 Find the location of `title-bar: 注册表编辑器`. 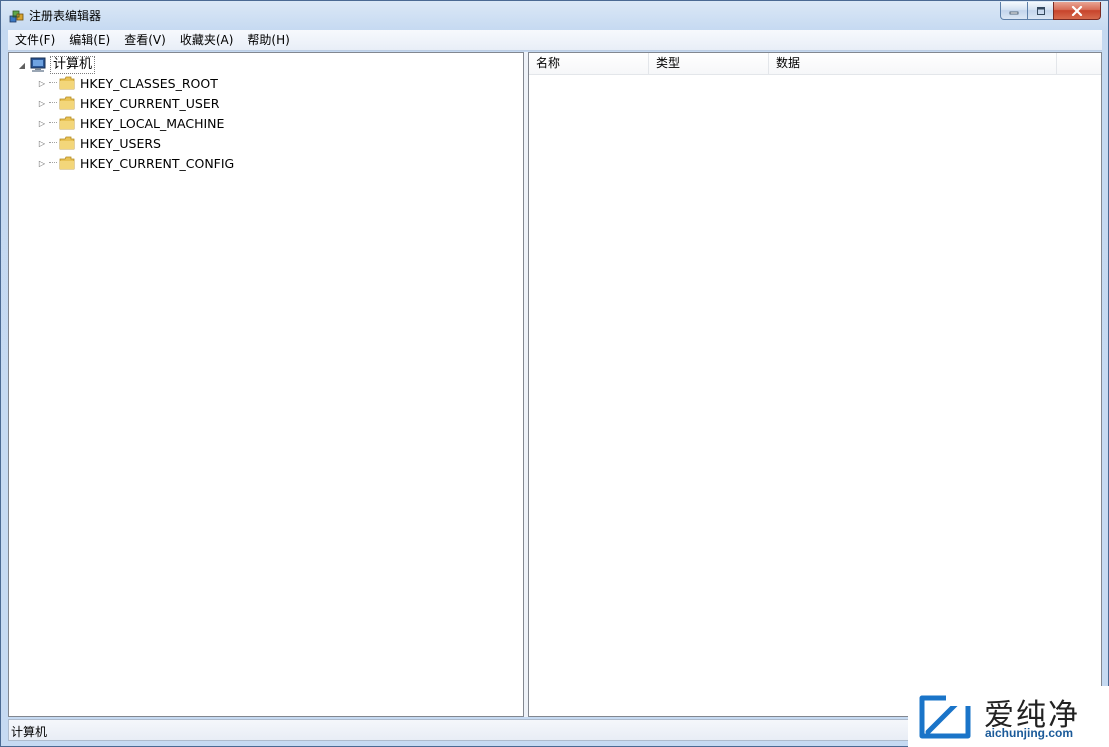

title-bar: 注册表编辑器 is located at coordinates (554, 15).